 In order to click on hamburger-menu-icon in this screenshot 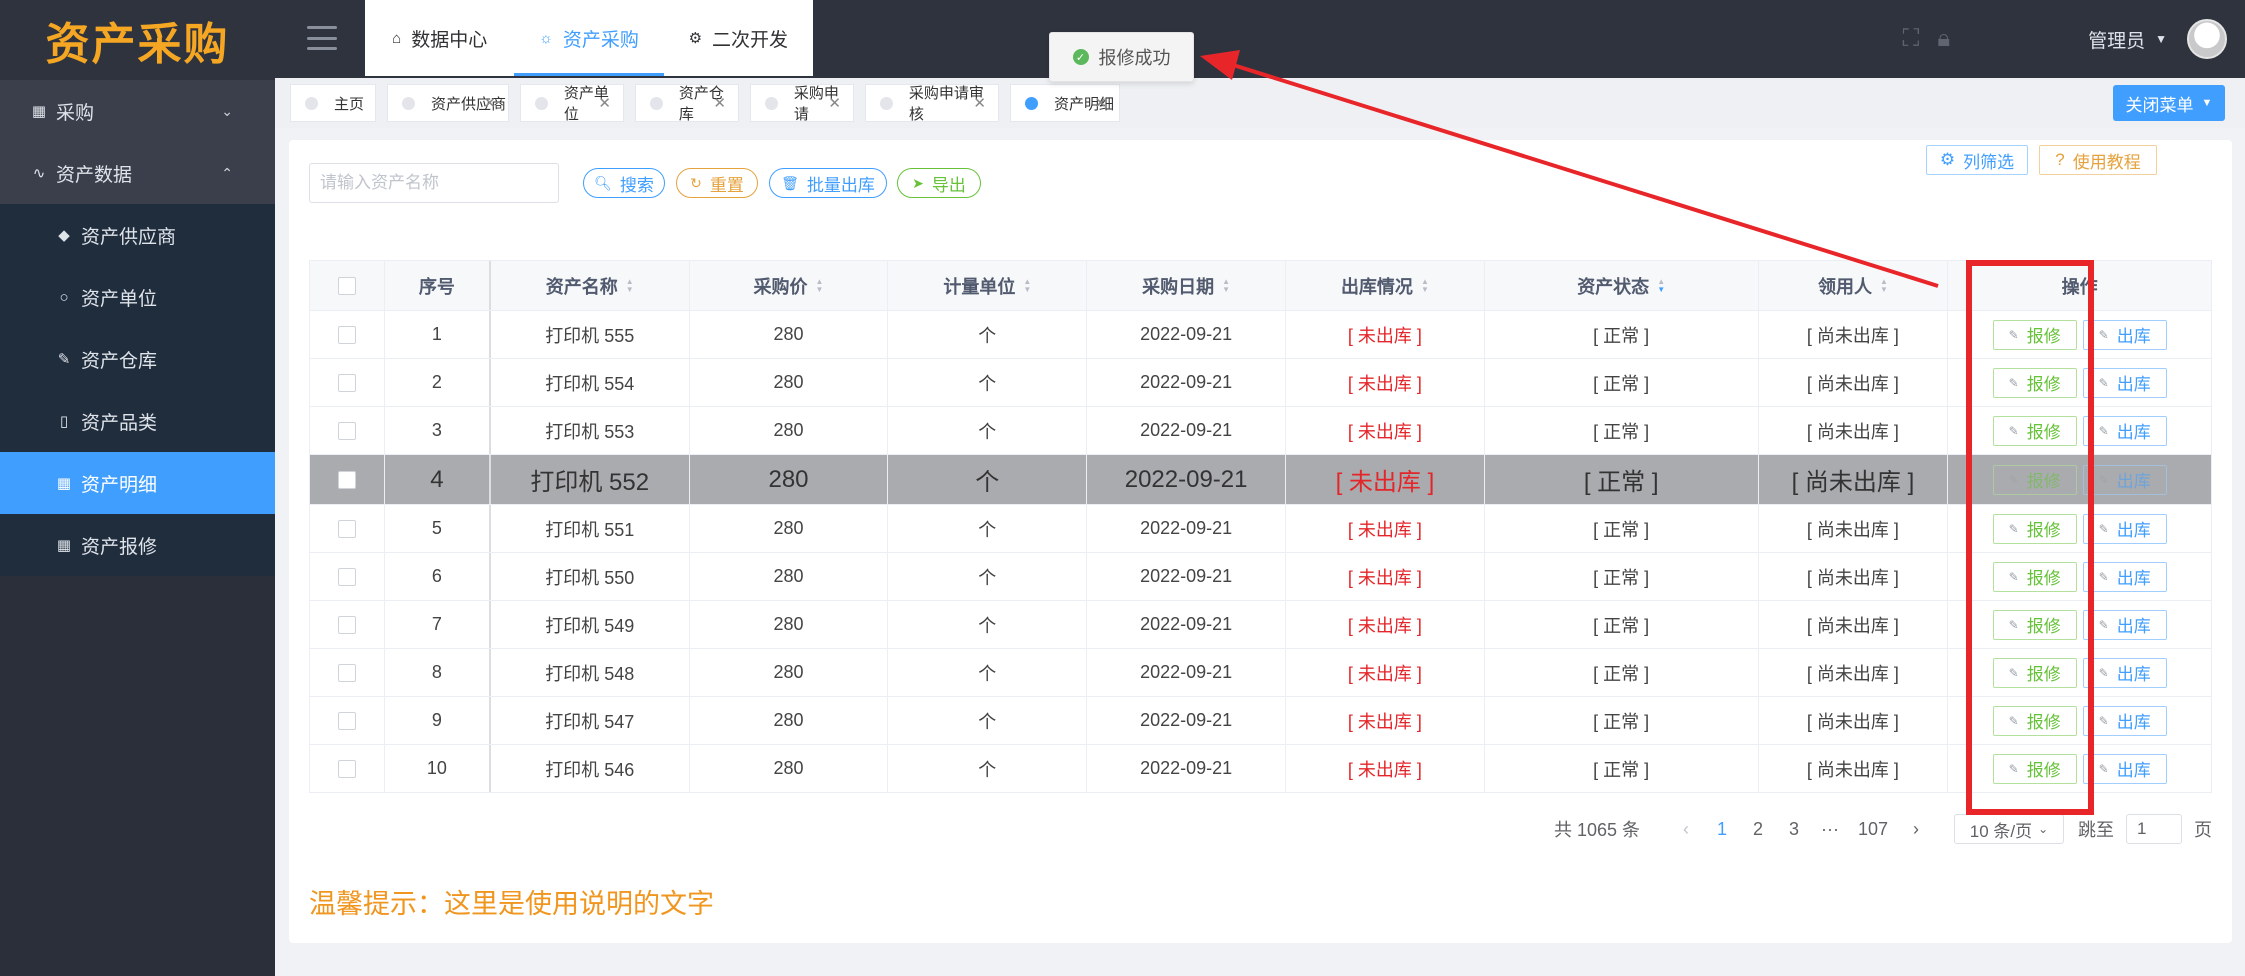, I will do `click(322, 38)`.